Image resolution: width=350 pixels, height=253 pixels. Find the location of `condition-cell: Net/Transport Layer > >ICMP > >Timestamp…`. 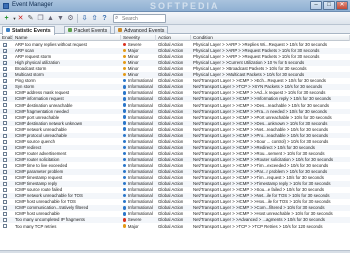

condition-cell: Net/Transport Layer > >ICMP > >Timestamp… is located at coordinates (262, 184).